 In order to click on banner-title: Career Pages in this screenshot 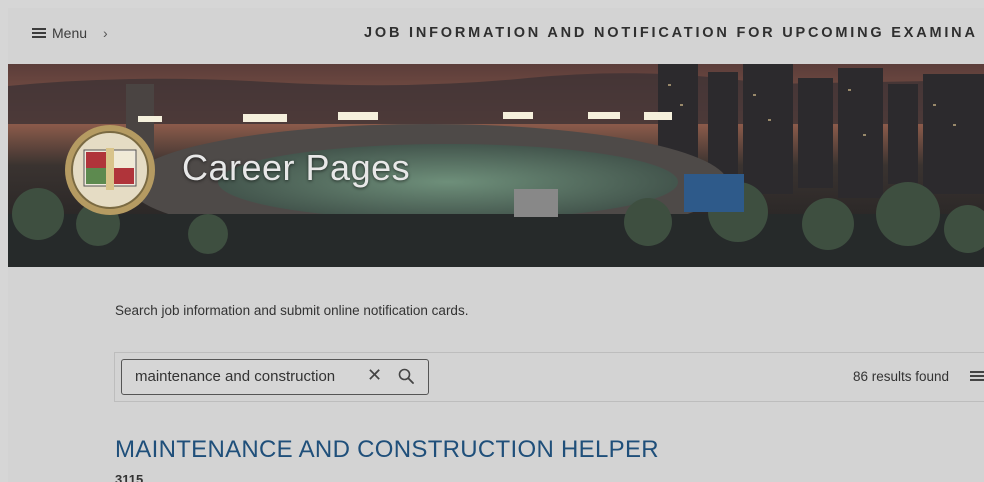, I will do `click(296, 167)`.